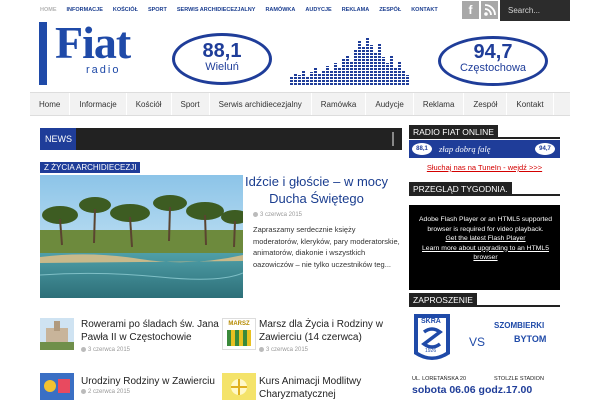 The height and width of the screenshot is (400, 600). What do you see at coordinates (90, 167) in the screenshot?
I see `featured-category-label: Z ŻYCIA ARCHIDIECEZJI` at bounding box center [90, 167].